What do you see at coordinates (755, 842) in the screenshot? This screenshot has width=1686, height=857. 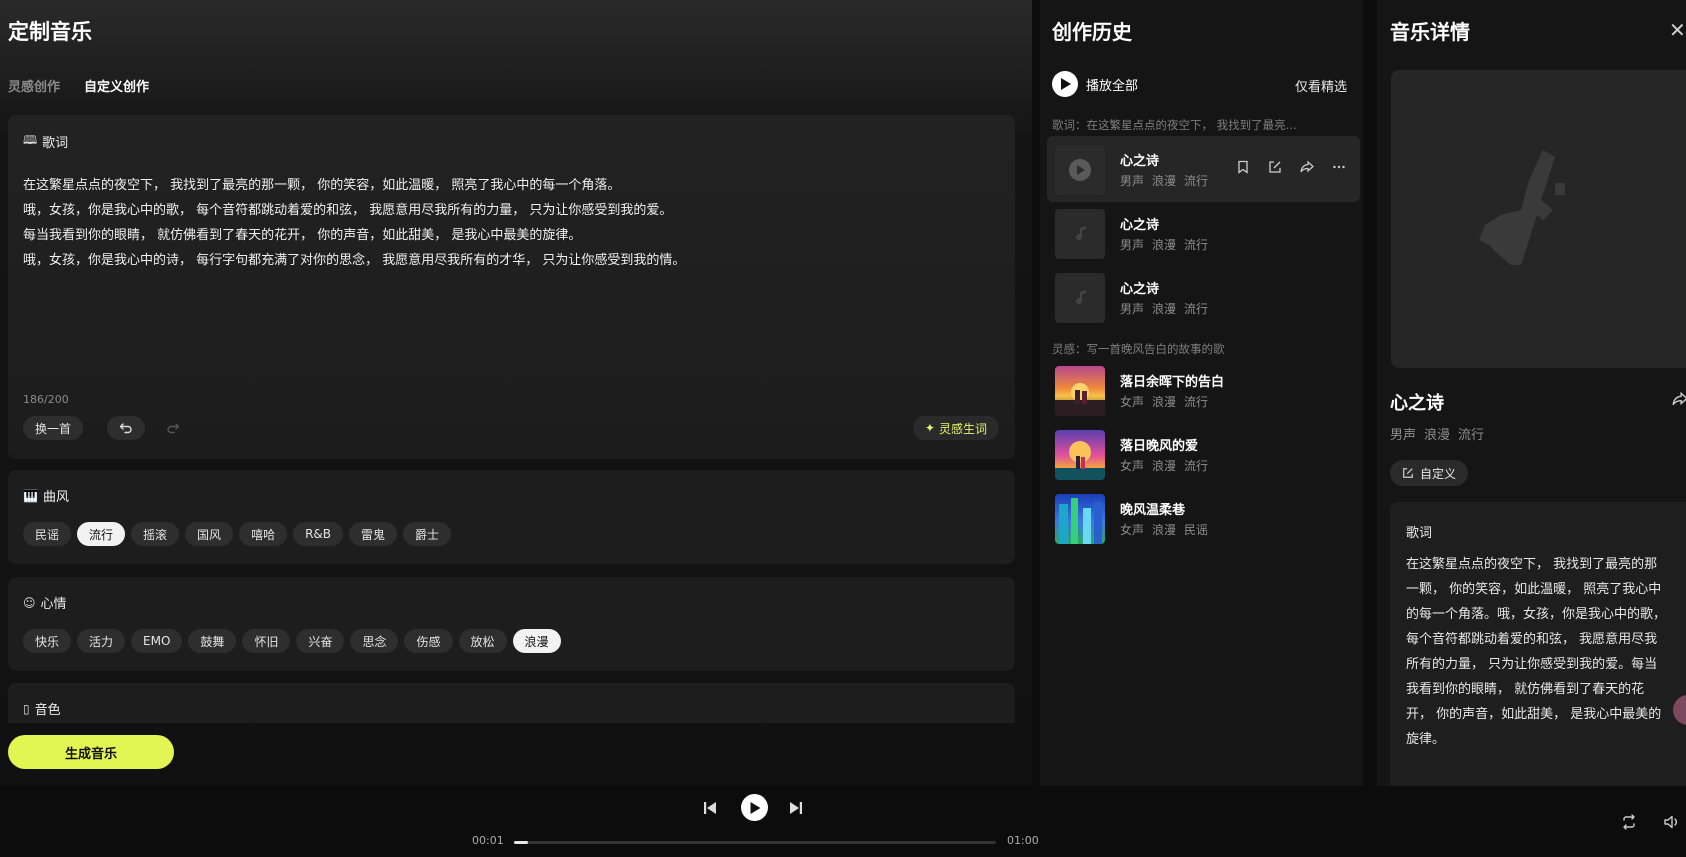 I see `progress-bar` at bounding box center [755, 842].